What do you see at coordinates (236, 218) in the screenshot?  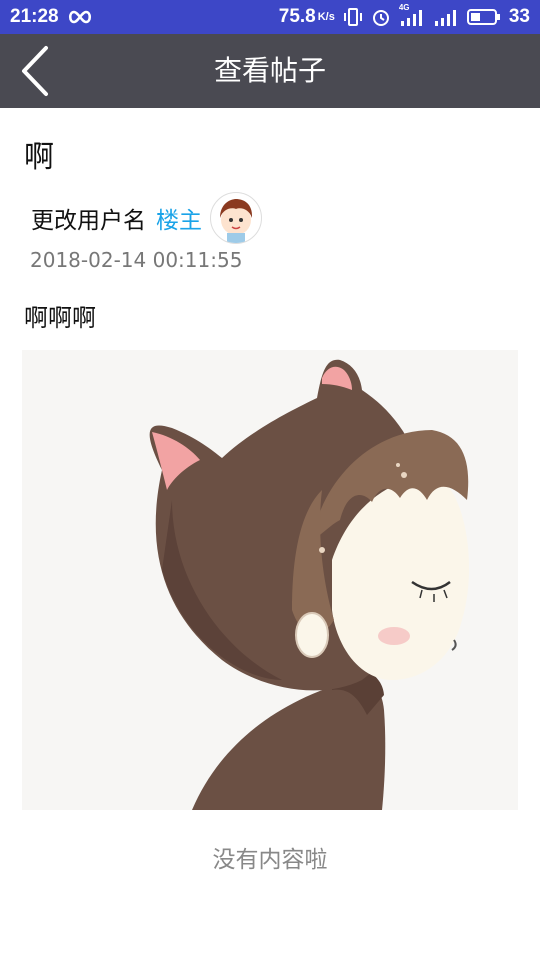 I see `avatar` at bounding box center [236, 218].